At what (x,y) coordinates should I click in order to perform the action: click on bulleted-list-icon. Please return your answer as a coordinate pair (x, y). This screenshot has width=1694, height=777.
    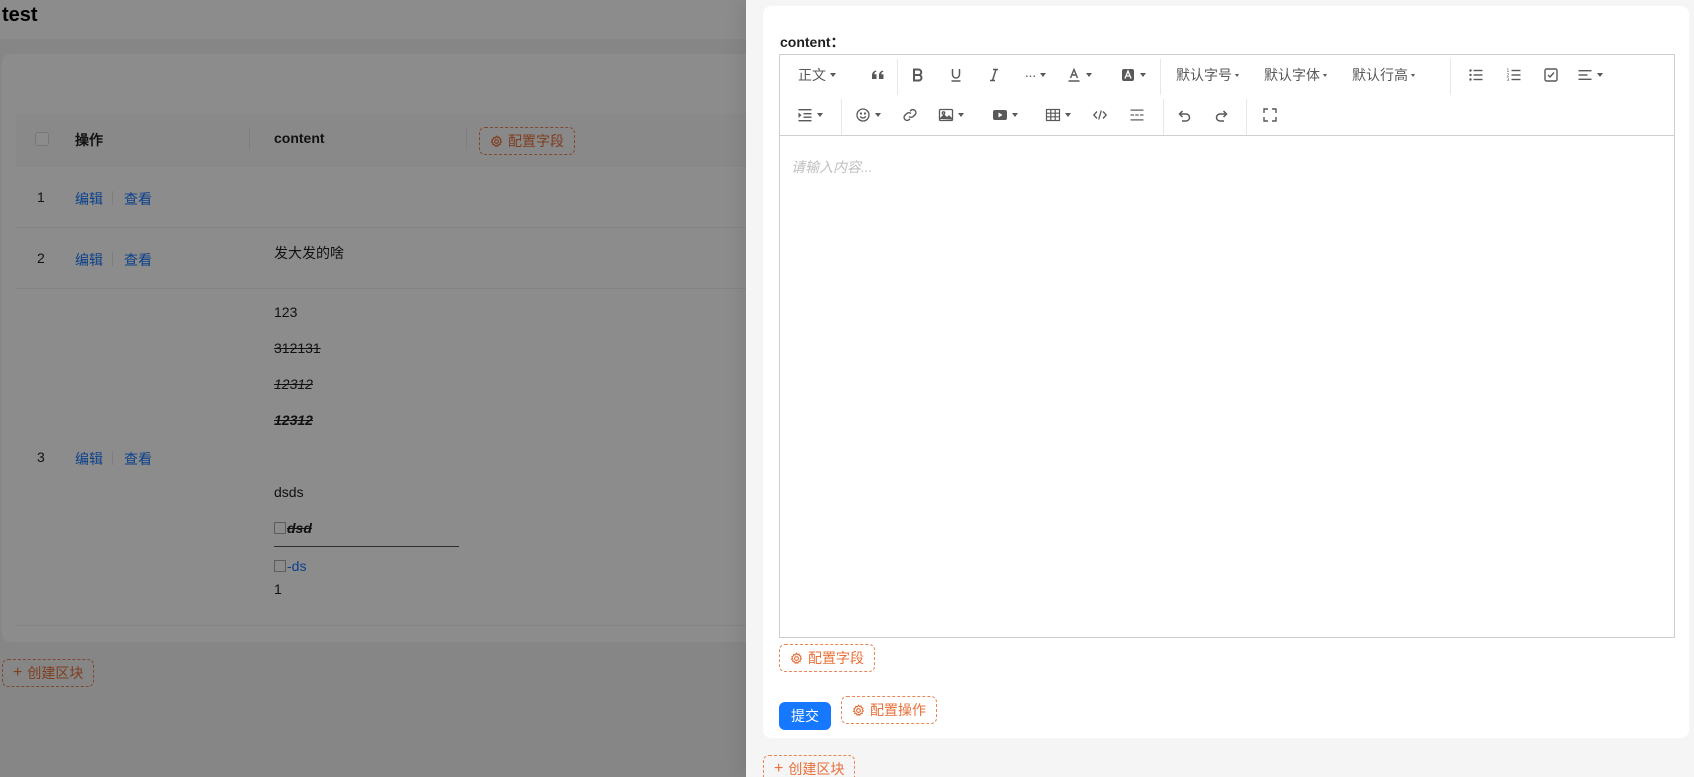
    Looking at the image, I should click on (1476, 75).